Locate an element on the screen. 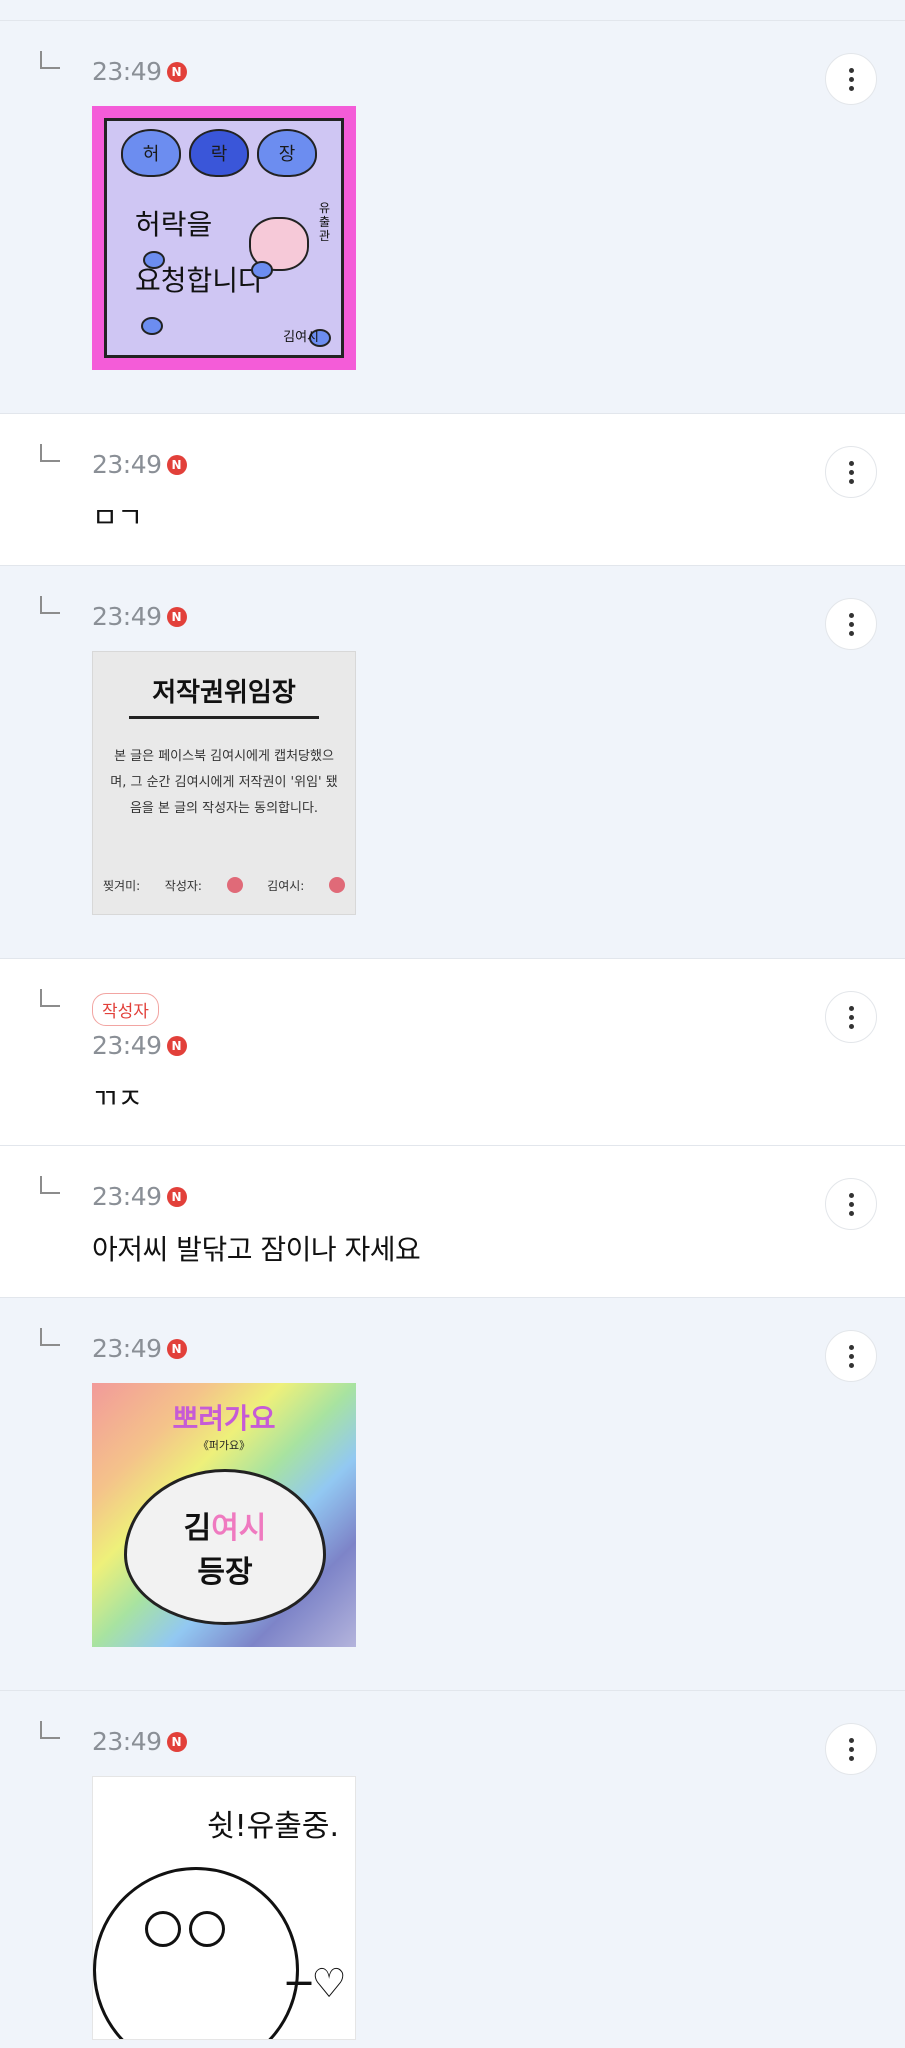 The height and width of the screenshot is (2048, 905). name-part: 김 is located at coordinates (197, 1528).